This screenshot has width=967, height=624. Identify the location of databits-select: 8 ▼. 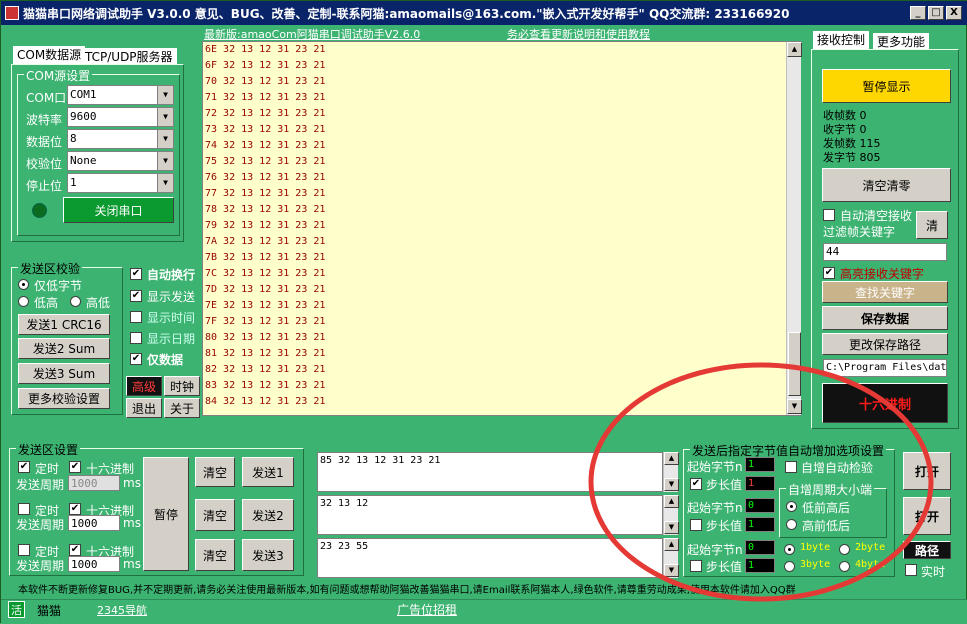
(120, 139).